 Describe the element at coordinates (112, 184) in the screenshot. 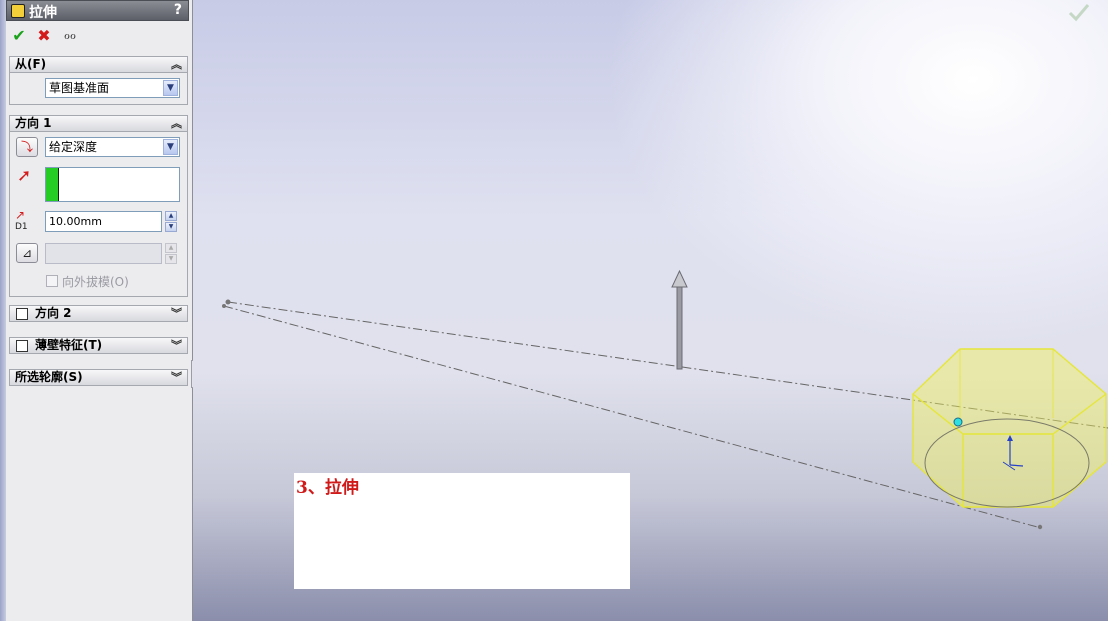

I see `direction-reference-list` at that location.